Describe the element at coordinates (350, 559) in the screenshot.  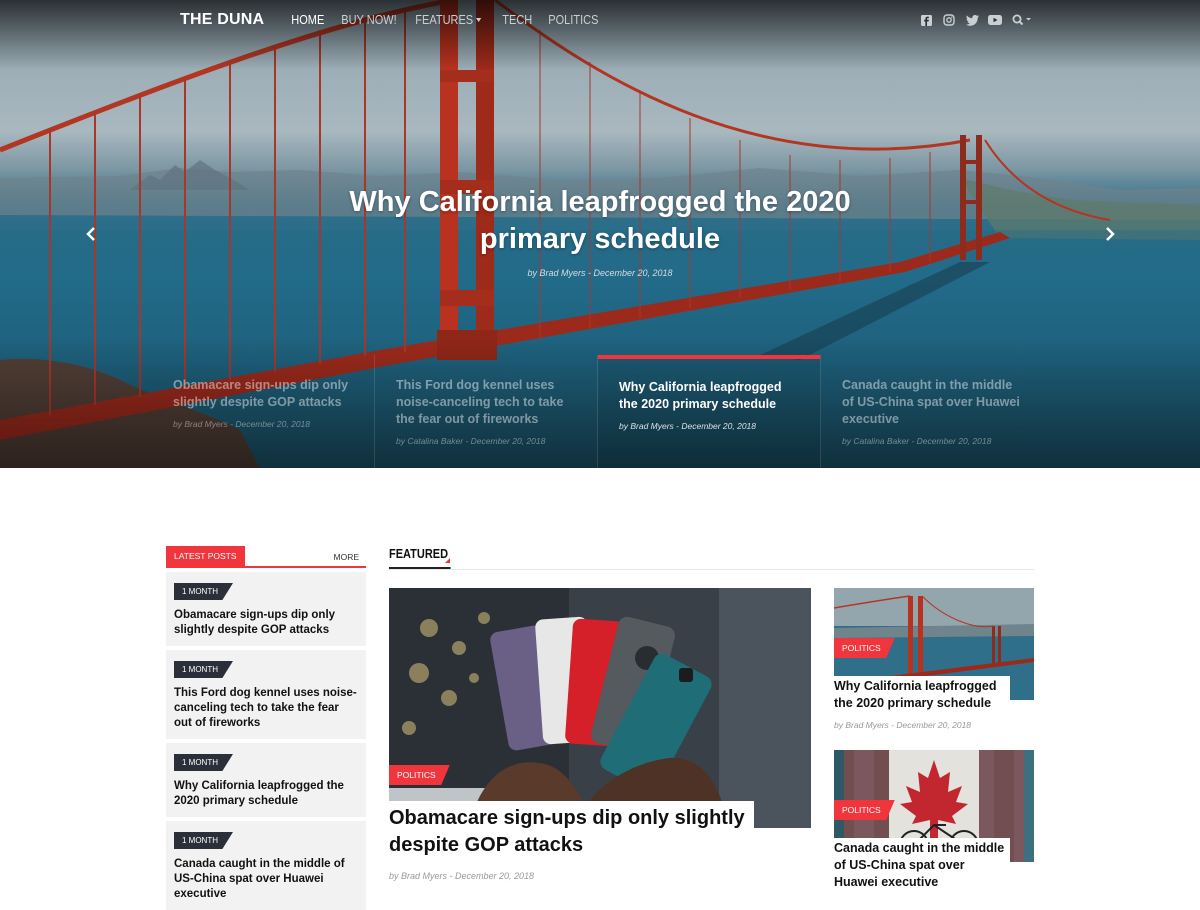
I see `more-link: MORE` at that location.